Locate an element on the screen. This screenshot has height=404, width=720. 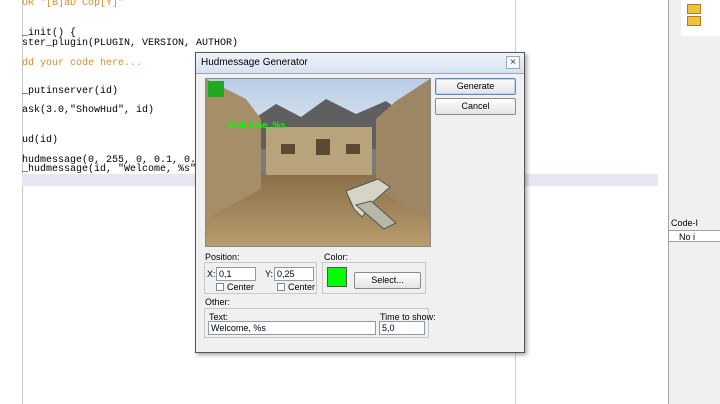
code-line: _hudmessage(id, "Welcome, %s") is located at coordinates (112, 169).